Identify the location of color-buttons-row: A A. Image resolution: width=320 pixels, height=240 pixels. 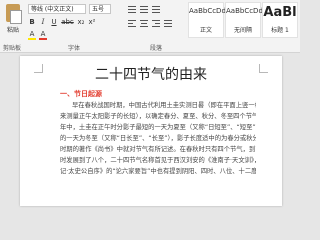
(37, 35).